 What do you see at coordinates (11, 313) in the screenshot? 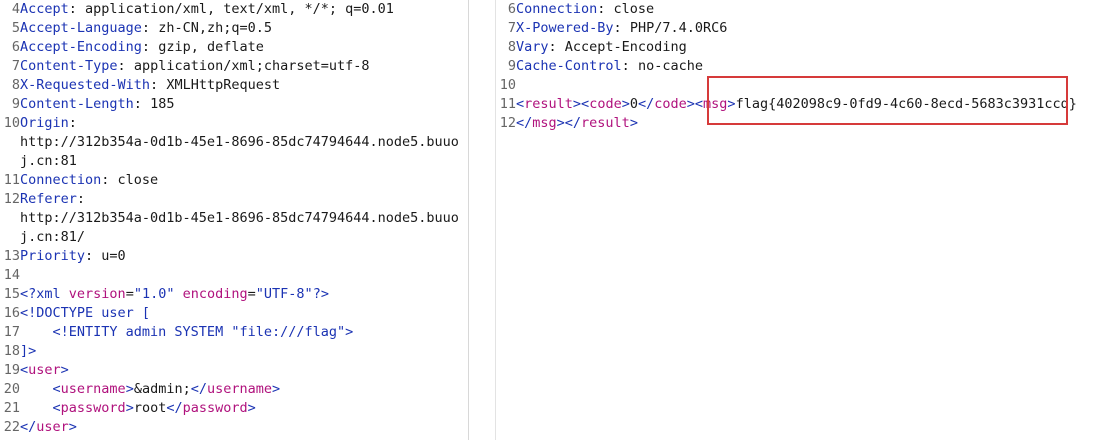
I see `line-number: 16` at bounding box center [11, 313].